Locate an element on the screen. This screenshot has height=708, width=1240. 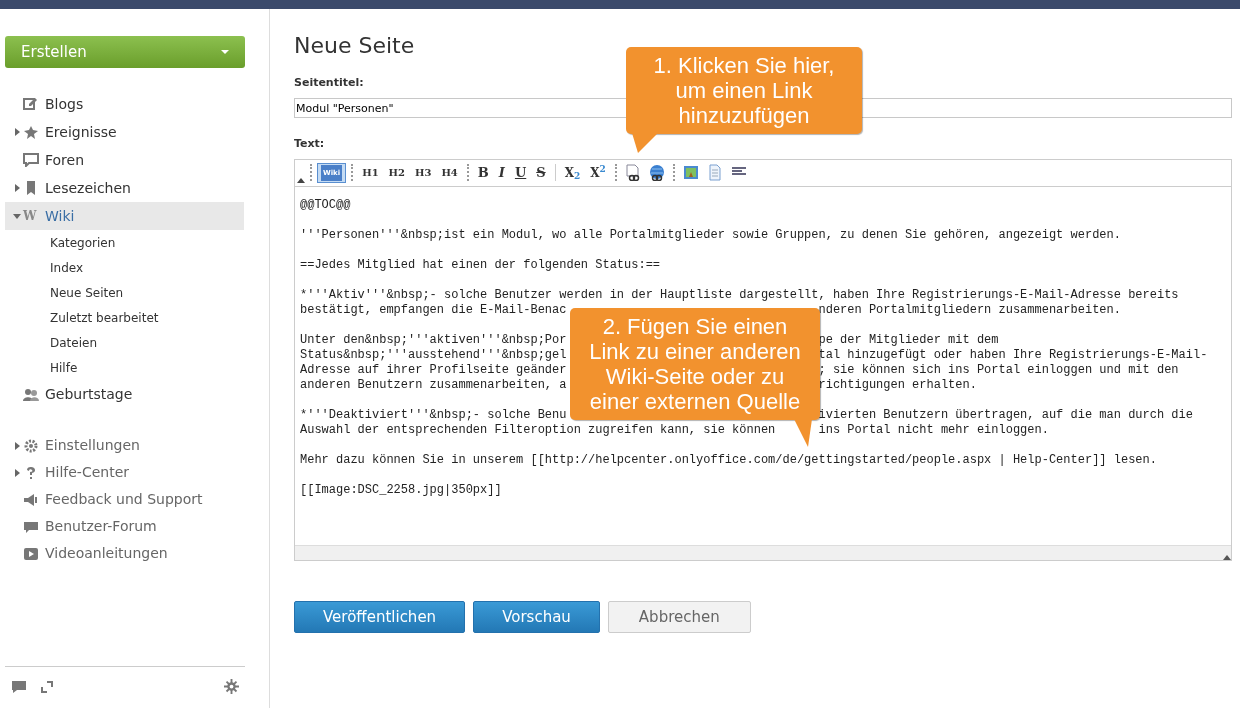
globe-link-icon is located at coordinates (656, 173).